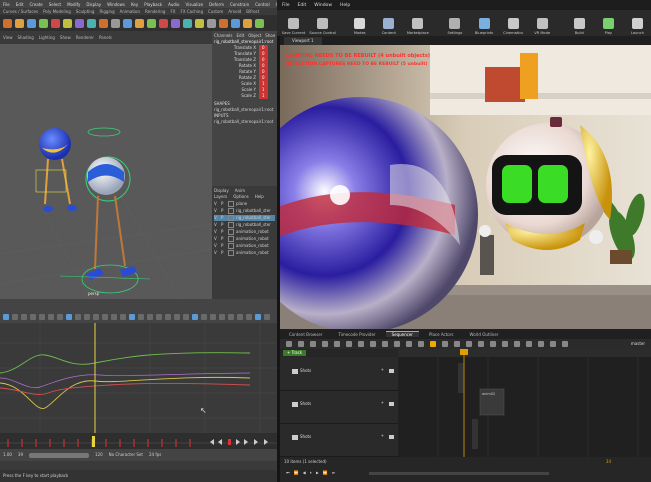 Image resolution: width=651 pixels, height=482 pixels. Describe the element at coordinates (263, 96) in the screenshot. I see `channel-attr-value: 1` at that location.